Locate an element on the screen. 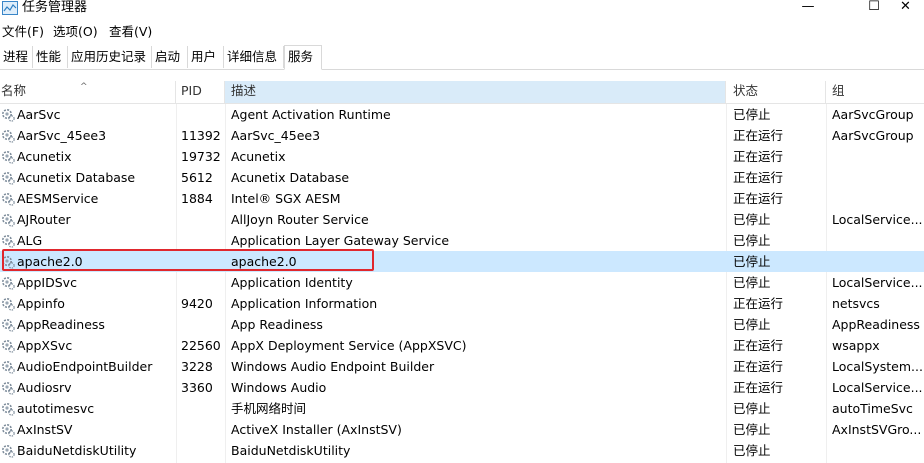 Image resolution: width=924 pixels, height=463 pixels. service-name: Acunetix Database is located at coordinates (76, 177).